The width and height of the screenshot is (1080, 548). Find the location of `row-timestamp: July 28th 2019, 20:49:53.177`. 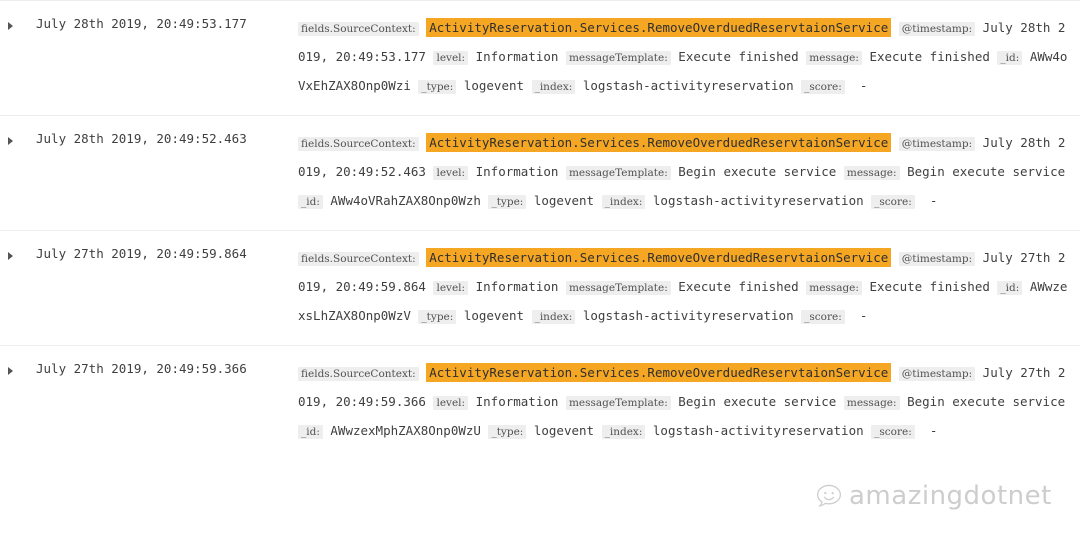

row-timestamp: July 28th 2019, 20:49:53.177 is located at coordinates (141, 23).